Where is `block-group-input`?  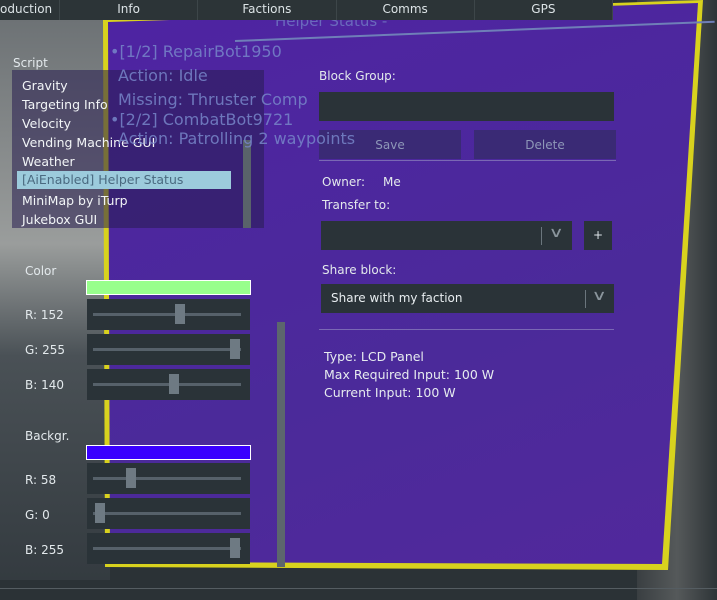 block-group-input is located at coordinates (466, 106).